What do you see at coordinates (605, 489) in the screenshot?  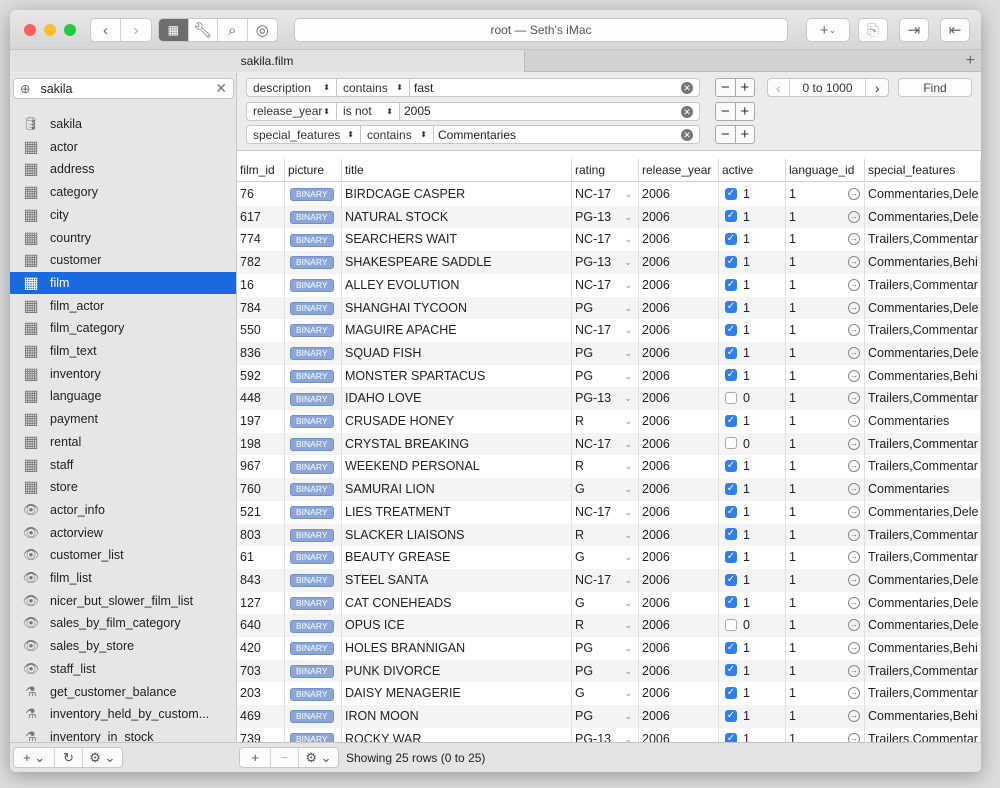 I see `cell-rating: G ⌄` at bounding box center [605, 489].